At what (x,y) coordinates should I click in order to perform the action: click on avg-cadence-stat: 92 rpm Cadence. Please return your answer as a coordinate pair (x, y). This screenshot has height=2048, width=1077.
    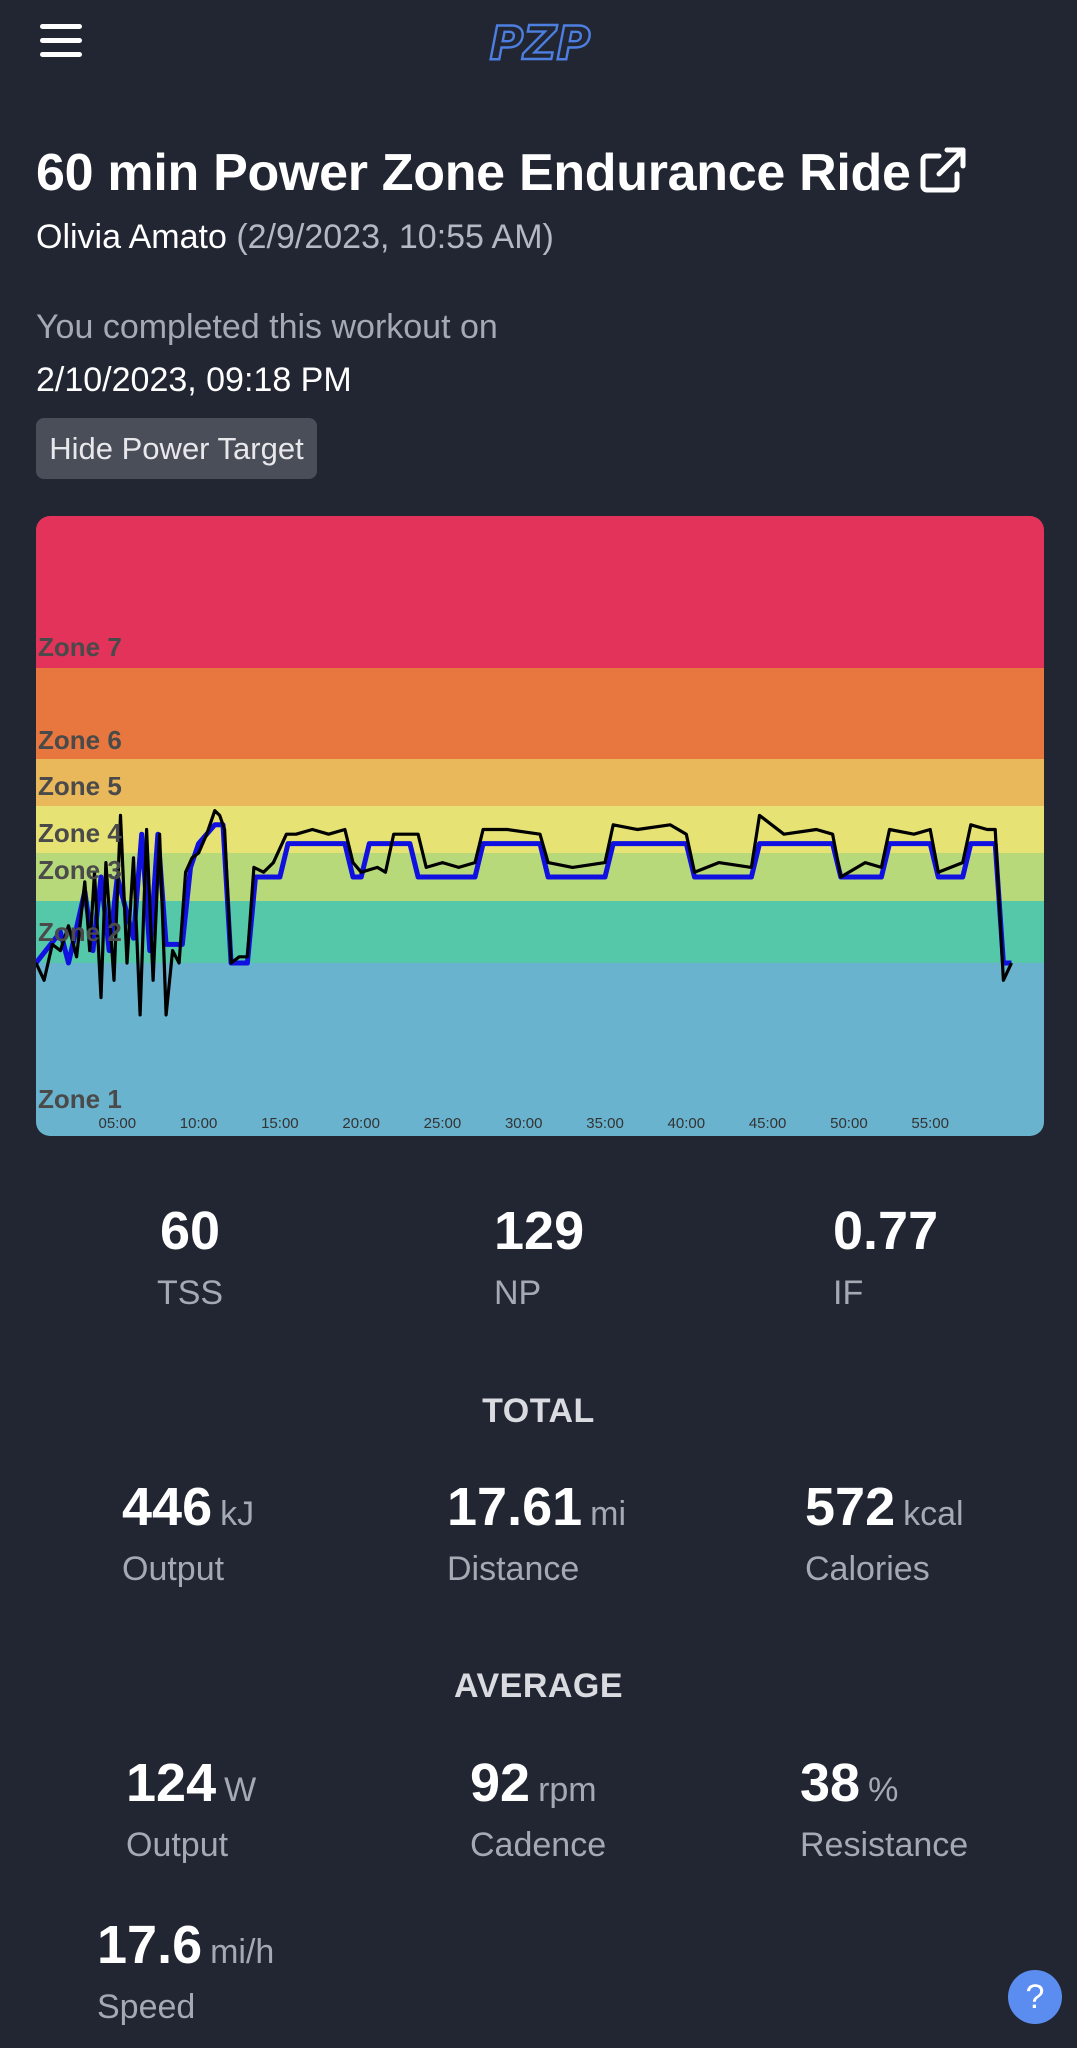
    Looking at the image, I should click on (538, 1808).